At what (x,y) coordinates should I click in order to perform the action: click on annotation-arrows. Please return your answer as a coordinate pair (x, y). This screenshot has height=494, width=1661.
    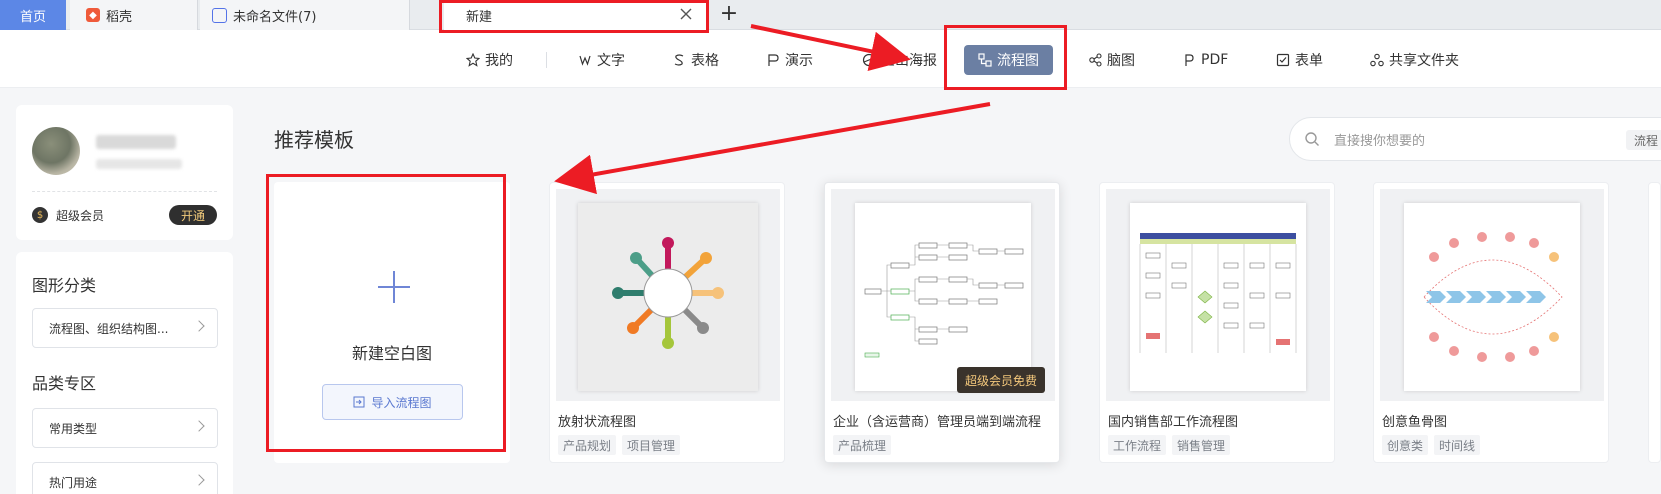
    Looking at the image, I should click on (772, 109).